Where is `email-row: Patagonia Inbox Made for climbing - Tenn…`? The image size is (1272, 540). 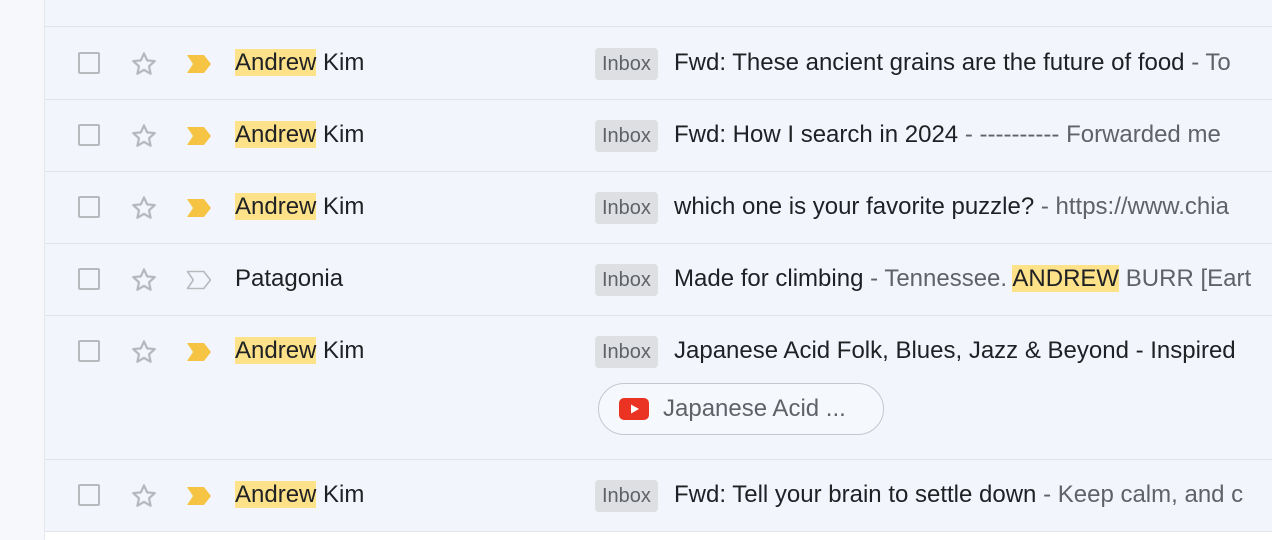
email-row: Patagonia Inbox Made for climbing - Tenn… is located at coordinates (658, 280).